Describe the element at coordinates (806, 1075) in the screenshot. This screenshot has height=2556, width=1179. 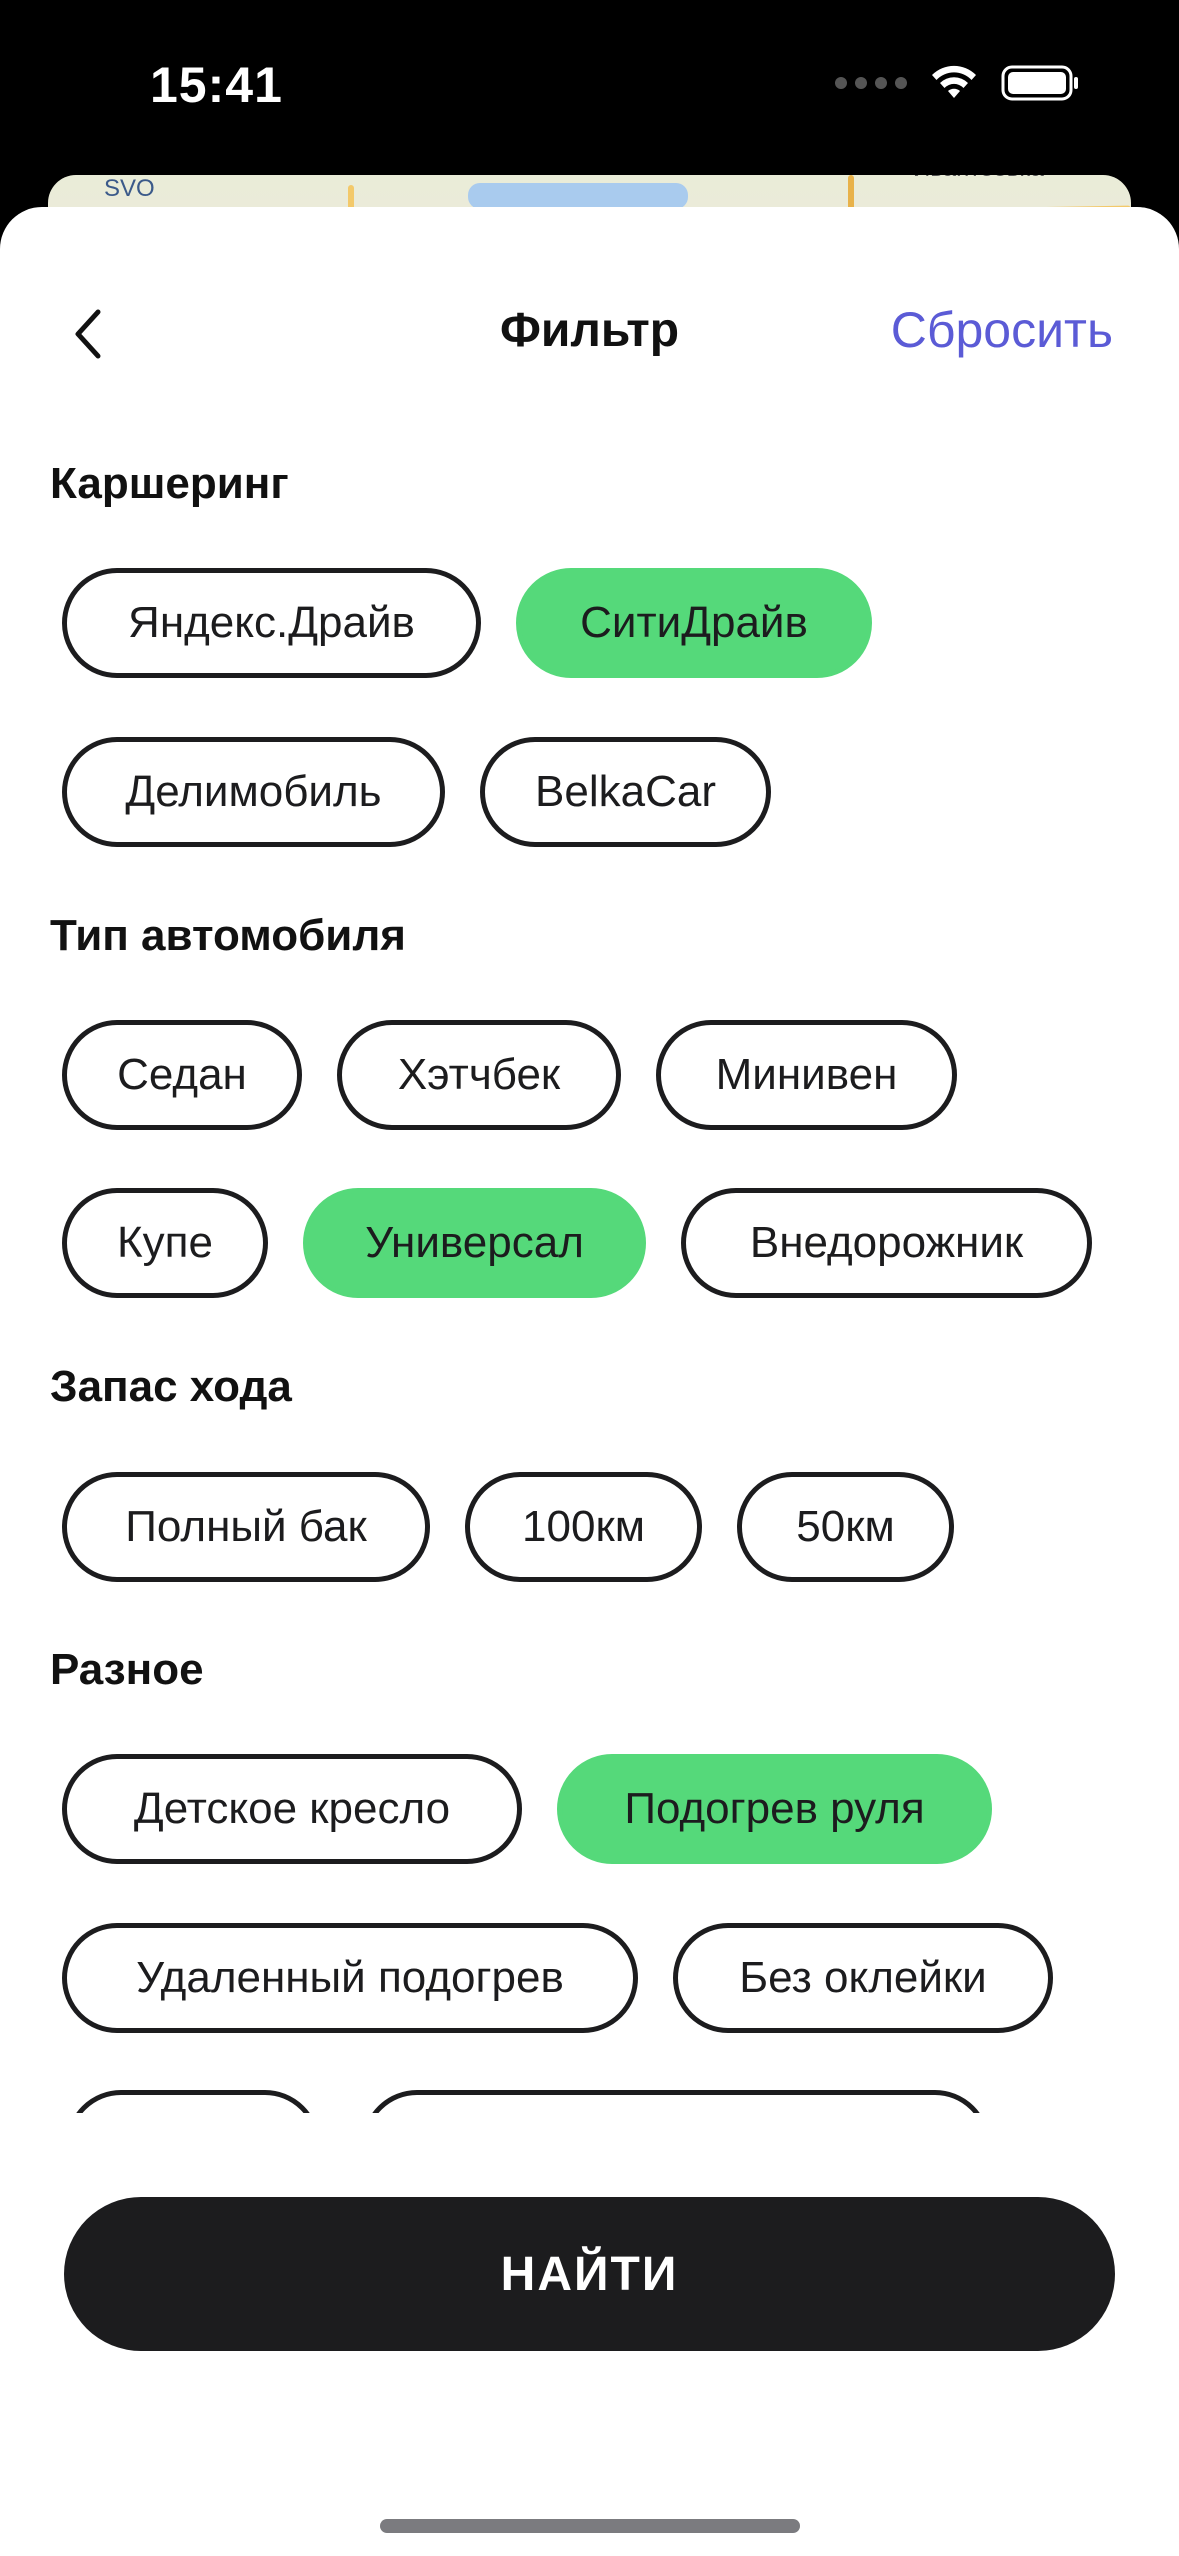
I see `chip-minivan: Минивен` at that location.